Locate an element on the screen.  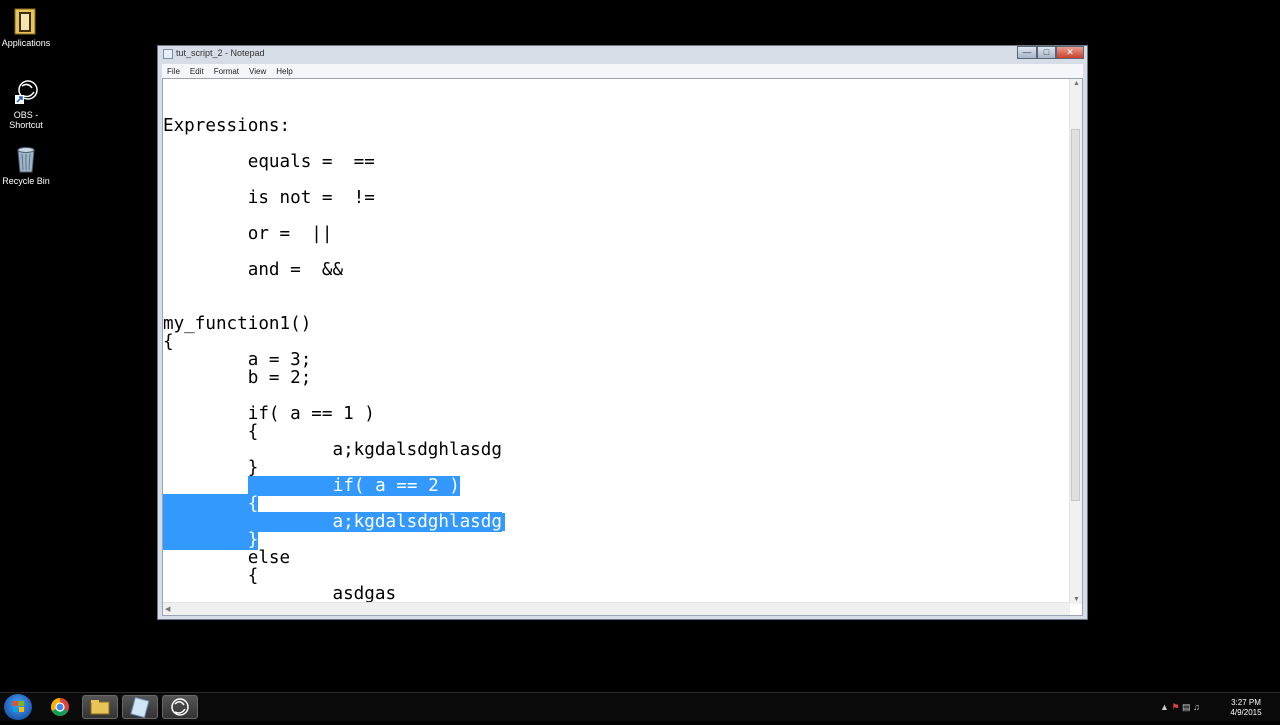
recycle-bin-icon is located at coordinates (26, 159).